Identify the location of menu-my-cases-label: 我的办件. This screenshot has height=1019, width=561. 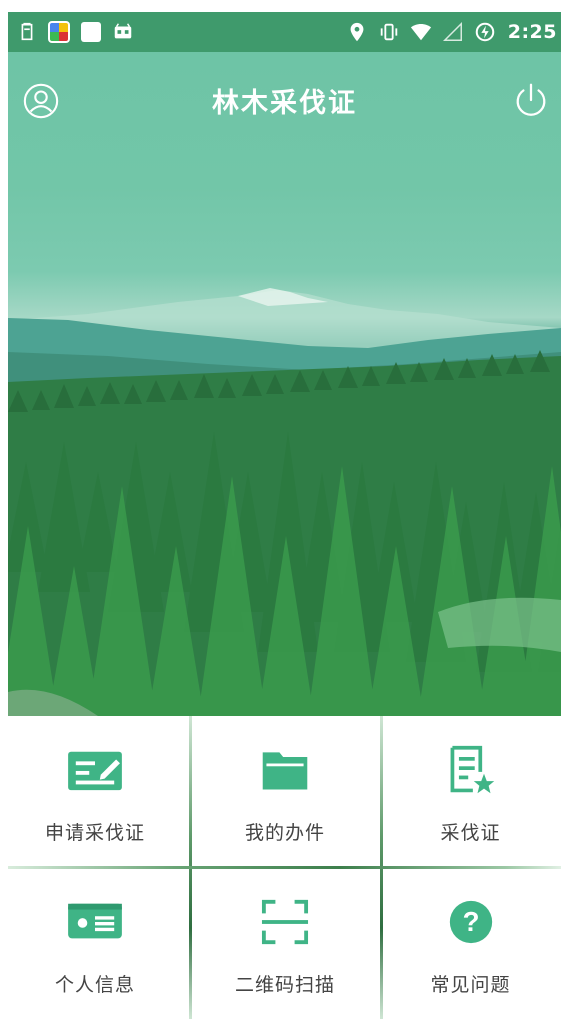
(284, 833).